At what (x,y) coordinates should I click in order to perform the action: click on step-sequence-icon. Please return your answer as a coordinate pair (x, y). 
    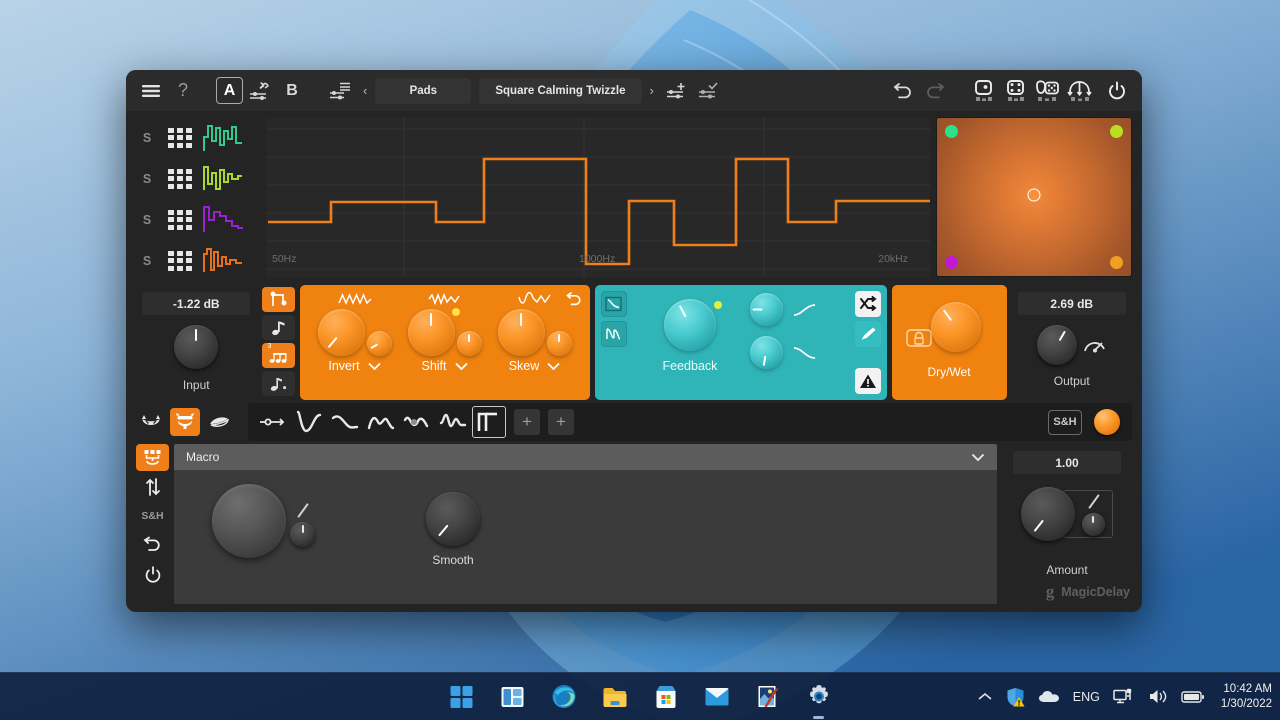
    Looking at the image, I should click on (278, 299).